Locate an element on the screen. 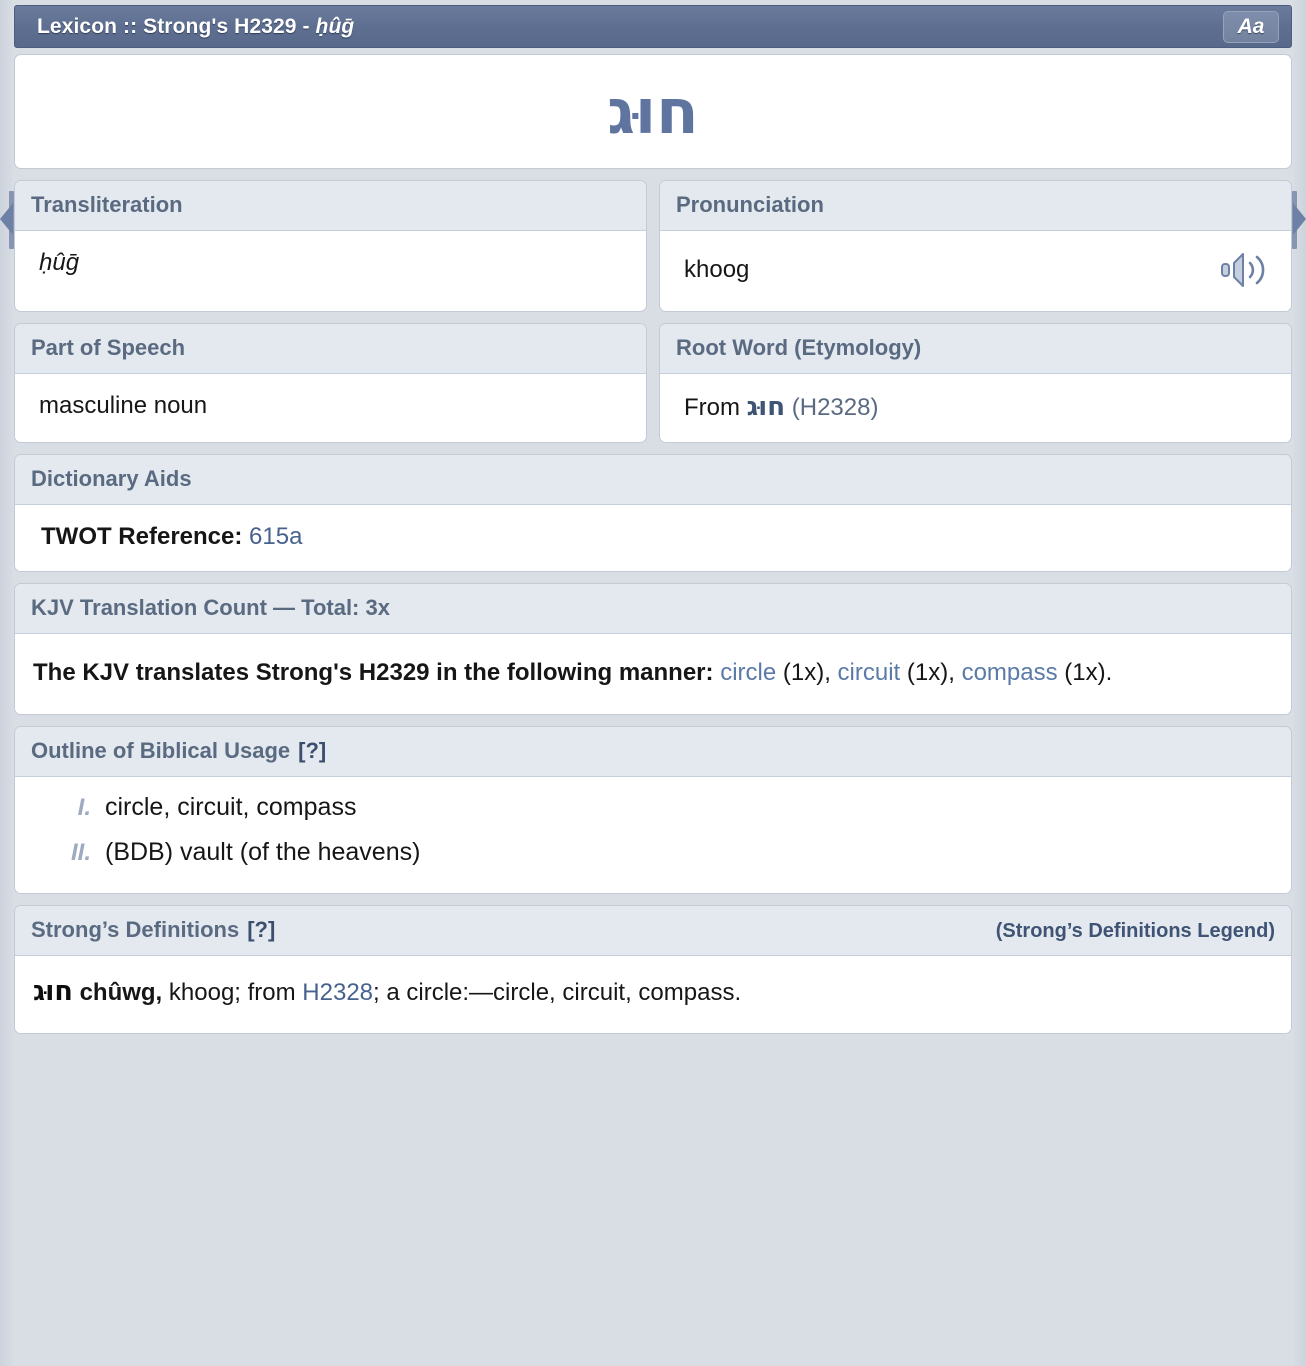 The width and height of the screenshot is (1306, 1366). part-of-speech-body: masculine noun is located at coordinates (330, 407).